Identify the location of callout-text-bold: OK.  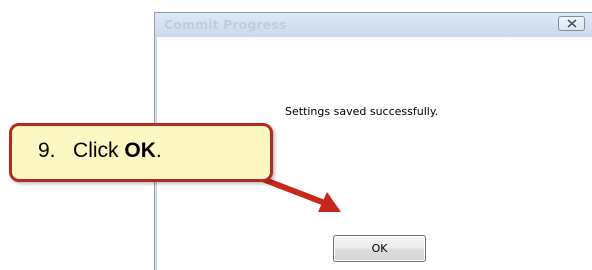
(140, 150).